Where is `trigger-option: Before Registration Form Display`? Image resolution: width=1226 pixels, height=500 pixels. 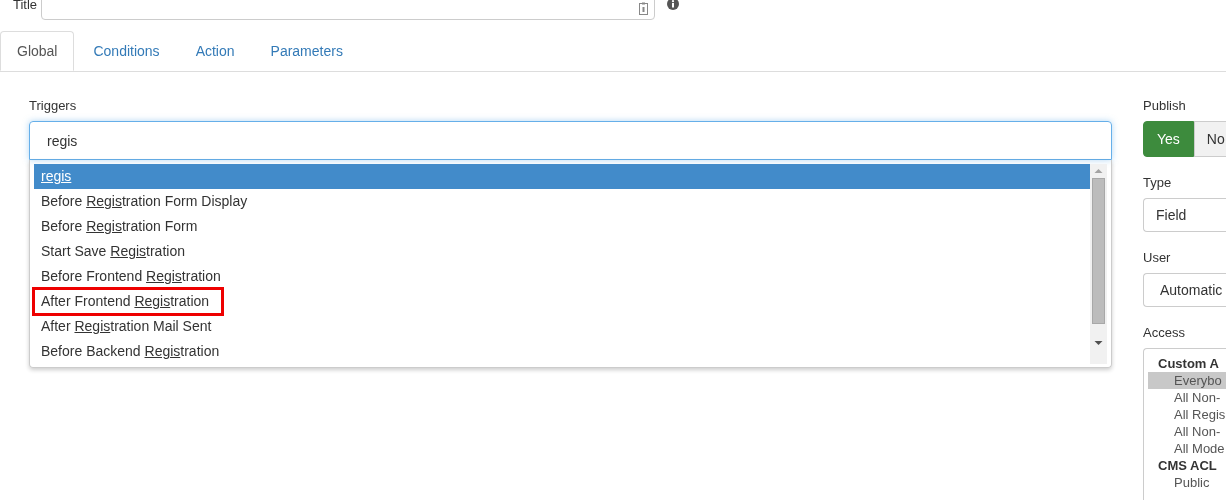
trigger-option: Before Registration Form Display is located at coordinates (143, 201).